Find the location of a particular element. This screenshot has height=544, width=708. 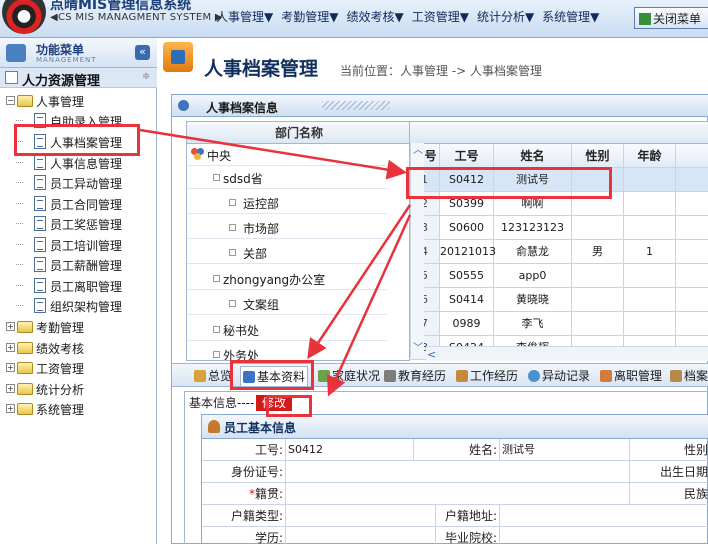

scroll-left-icon: < is located at coordinates (431, 354).